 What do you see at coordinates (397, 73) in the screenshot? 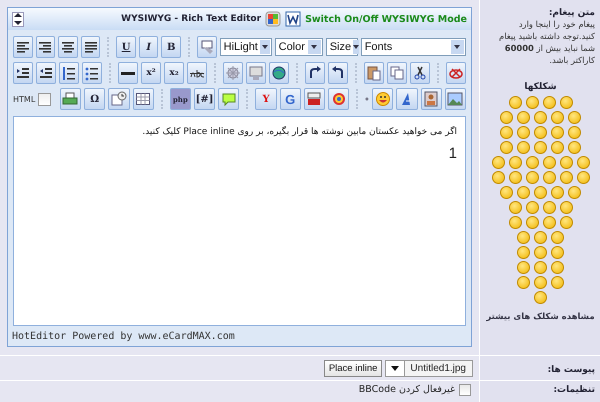
I see `copy-button` at bounding box center [397, 73].